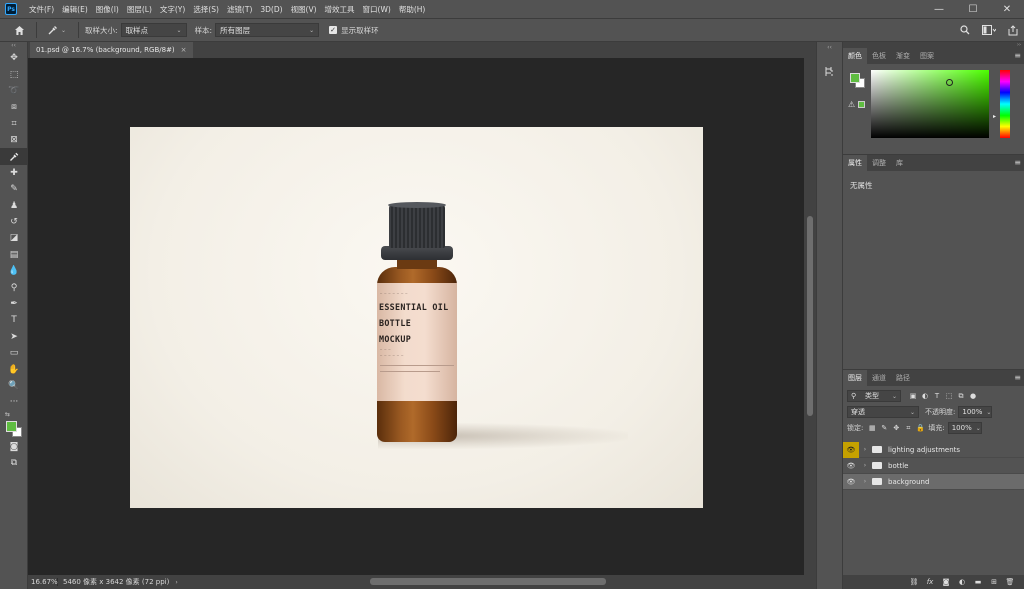 Image resolution: width=1024 pixels, height=589 pixels. What do you see at coordinates (139, 9) in the screenshot?
I see `menu-layer: 图层(L)` at bounding box center [139, 9].